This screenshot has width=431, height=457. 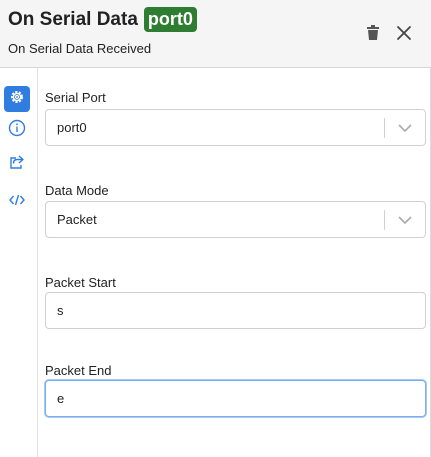 What do you see at coordinates (72, 127) in the screenshot?
I see `serial-port-value: port0` at bounding box center [72, 127].